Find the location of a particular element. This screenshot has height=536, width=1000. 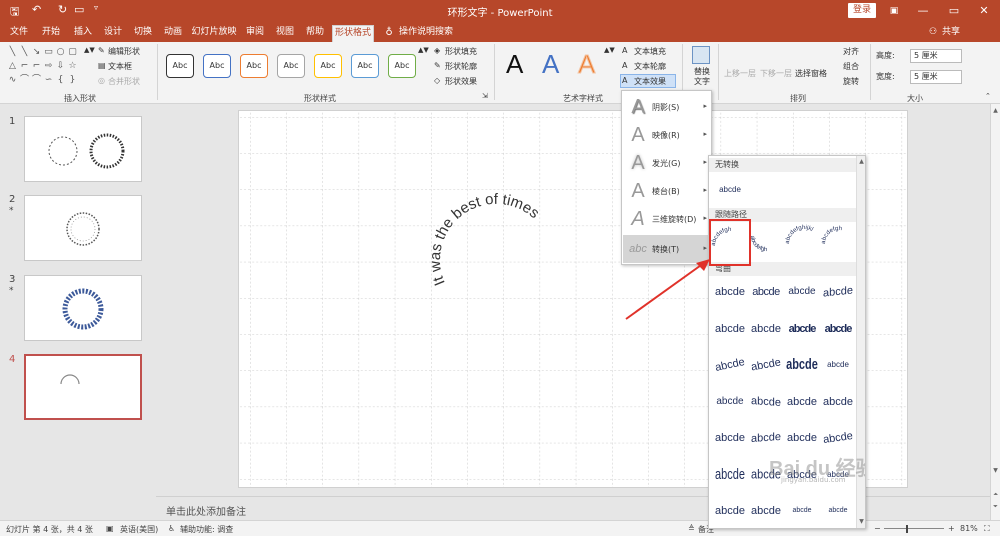

previous-slide-icon: ⏶ is located at coordinates (995, 494).